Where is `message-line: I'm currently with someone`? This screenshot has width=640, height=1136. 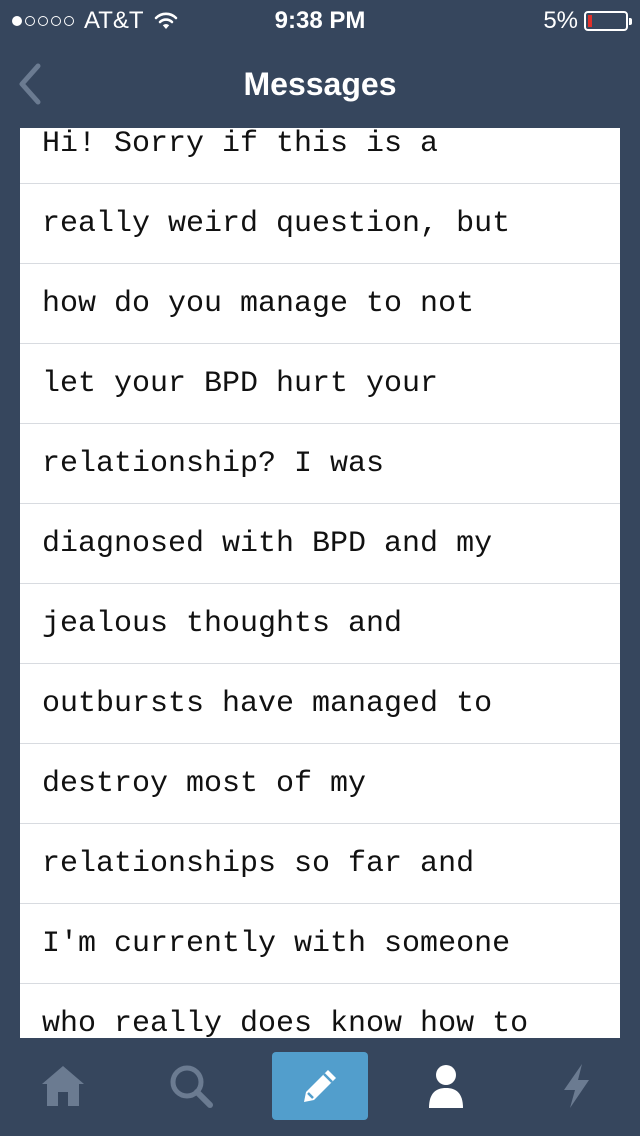
message-line: I'm currently with someone is located at coordinates (320, 944).